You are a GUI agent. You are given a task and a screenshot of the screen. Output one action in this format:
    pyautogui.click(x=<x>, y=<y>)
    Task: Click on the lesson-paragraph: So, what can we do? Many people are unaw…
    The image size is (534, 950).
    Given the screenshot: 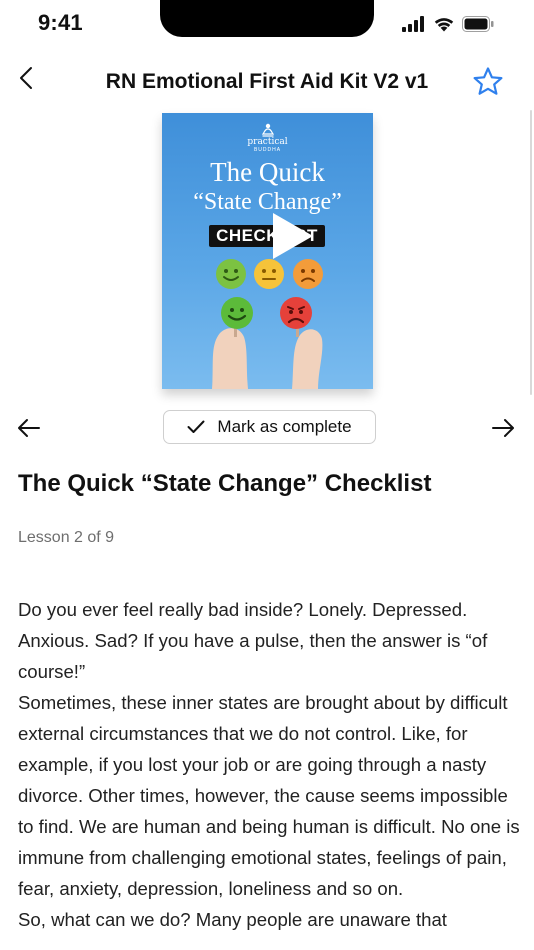 What is the action you would take?
    pyautogui.click(x=232, y=919)
    